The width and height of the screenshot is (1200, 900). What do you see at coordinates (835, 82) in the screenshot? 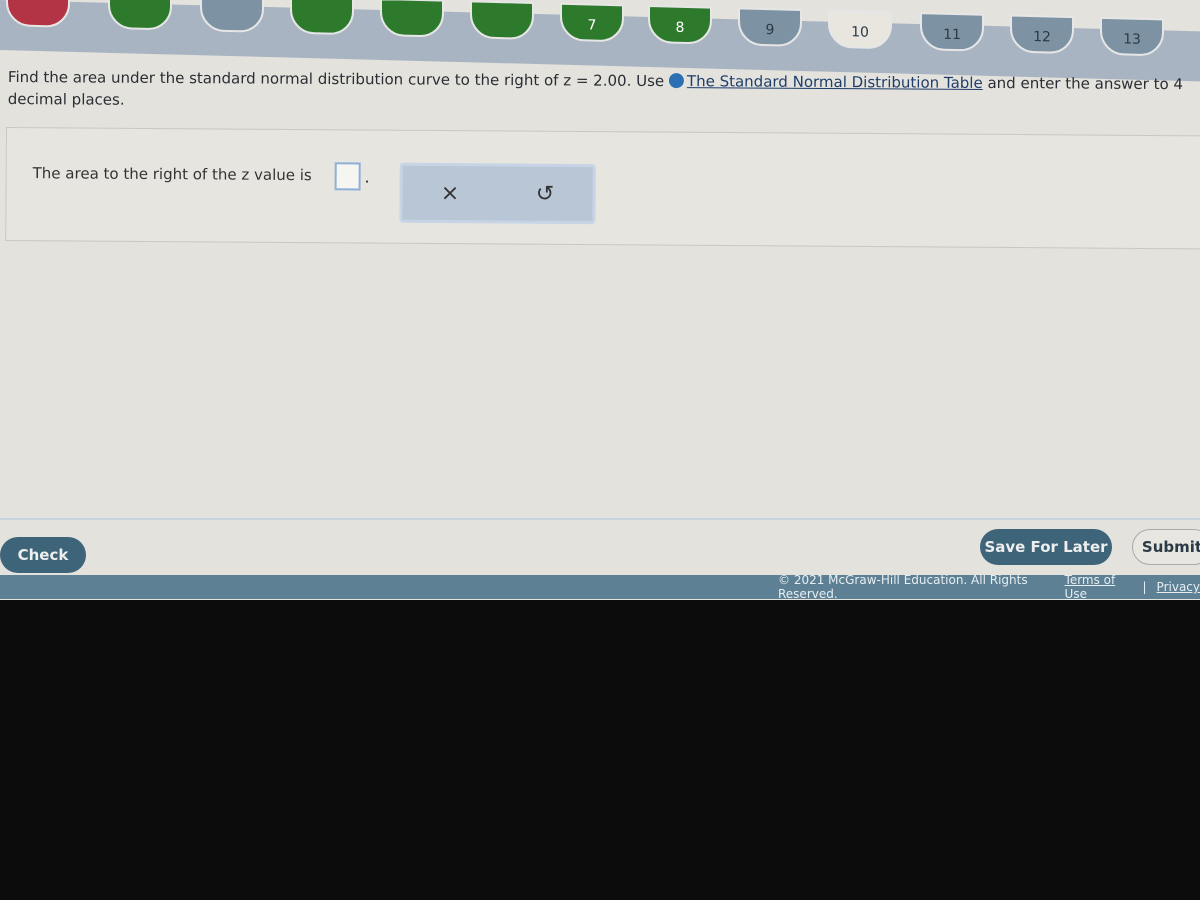
I see `normal-table-link: The Standard Normal Distribution Table` at bounding box center [835, 82].